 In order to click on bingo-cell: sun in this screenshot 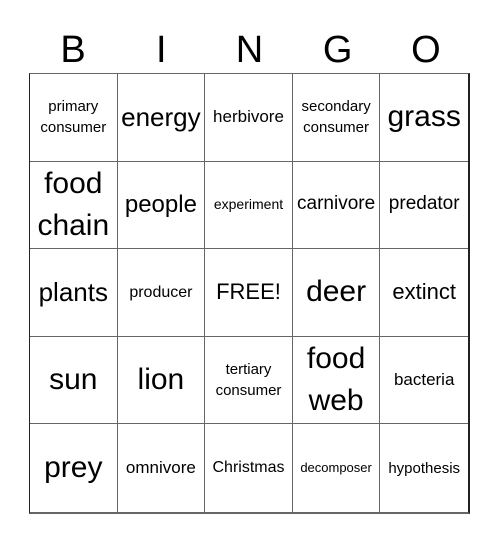, I will do `click(74, 380)`.